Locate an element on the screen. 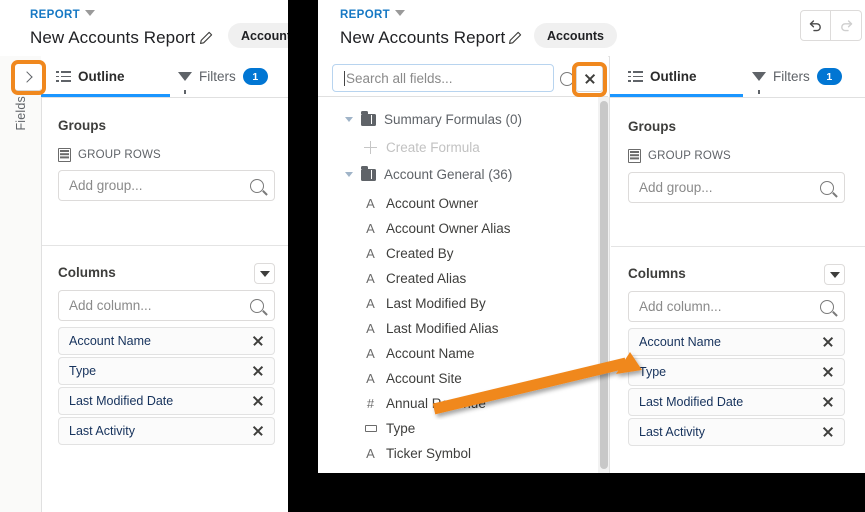  field-label: Last Modified By is located at coordinates (436, 303).